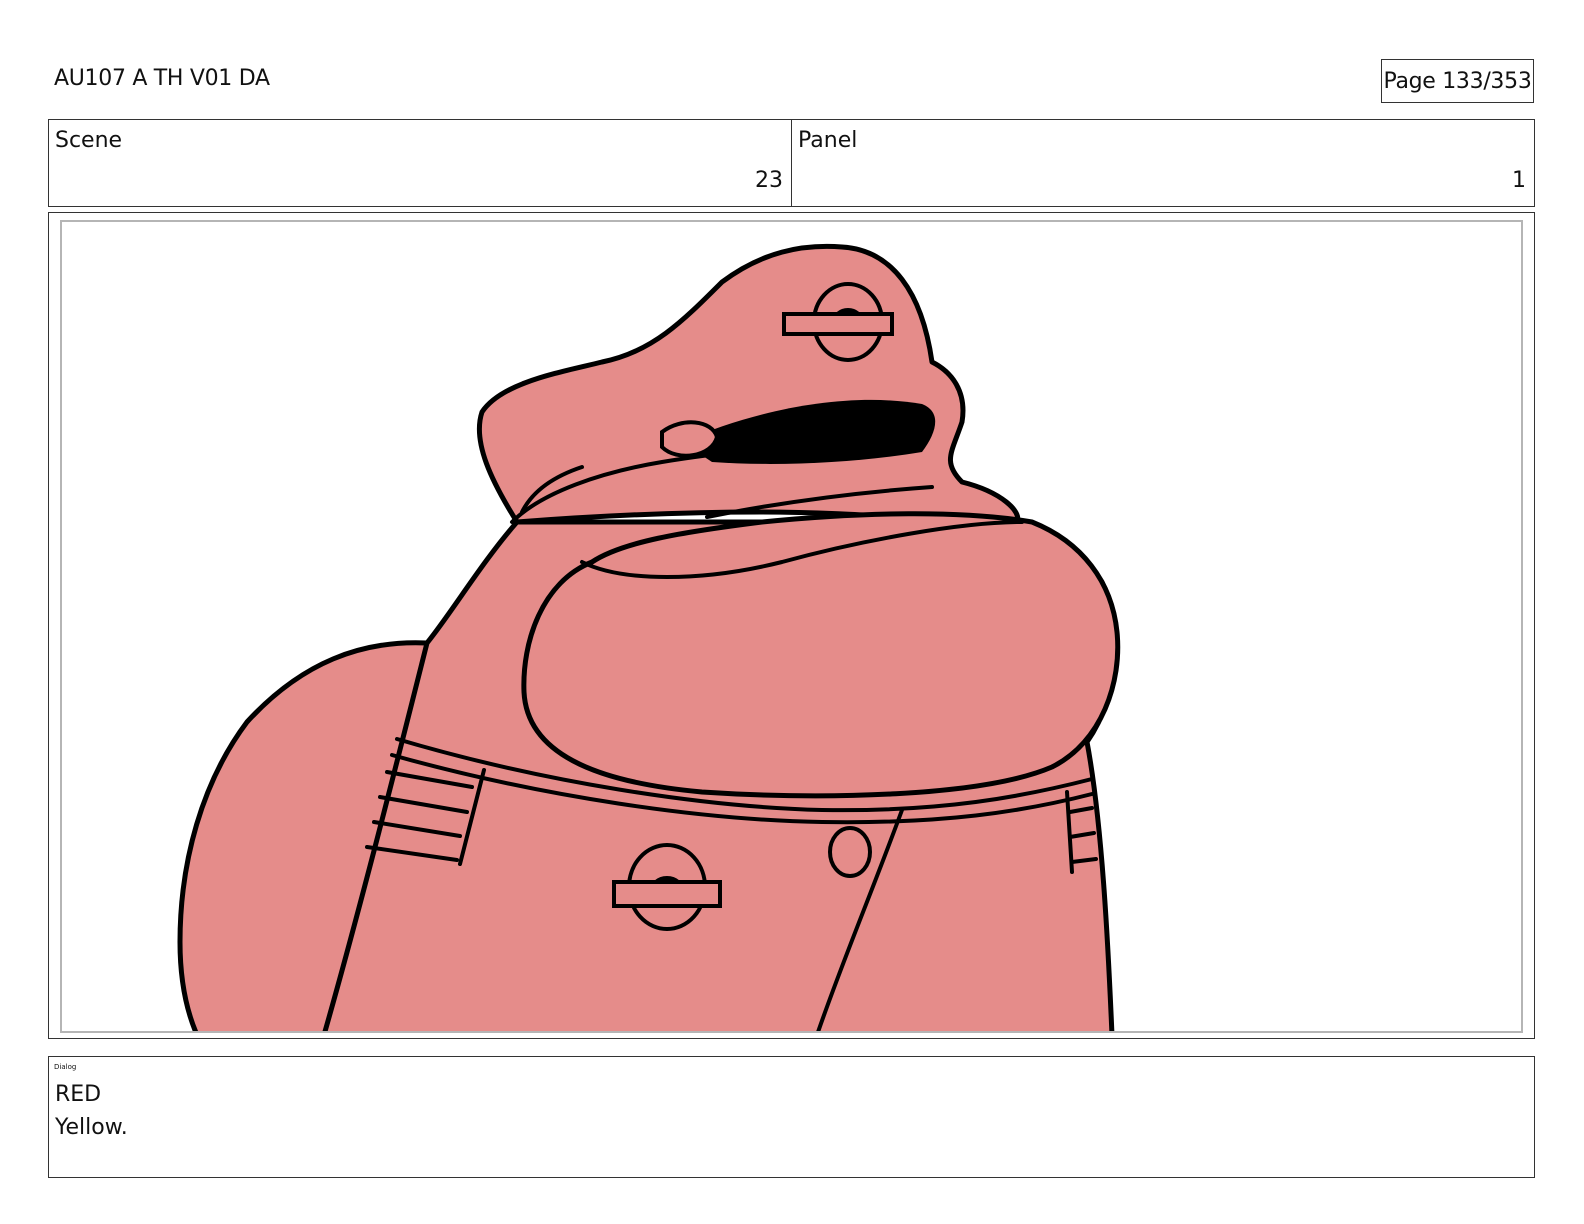 This screenshot has width=1584, height=1224. I want to click on panel-number: 1, so click(1519, 180).